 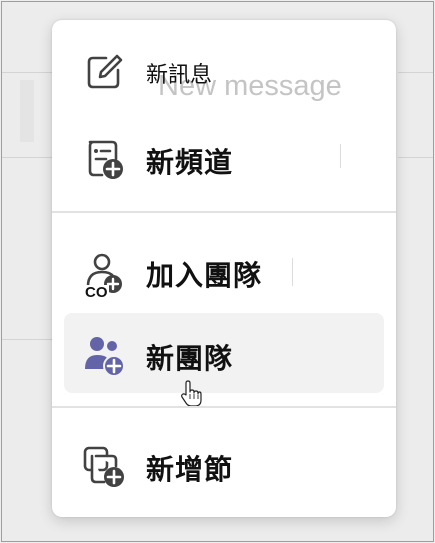 What do you see at coordinates (179, 75) in the screenshot?
I see `menu-item-label: 新訊息` at bounding box center [179, 75].